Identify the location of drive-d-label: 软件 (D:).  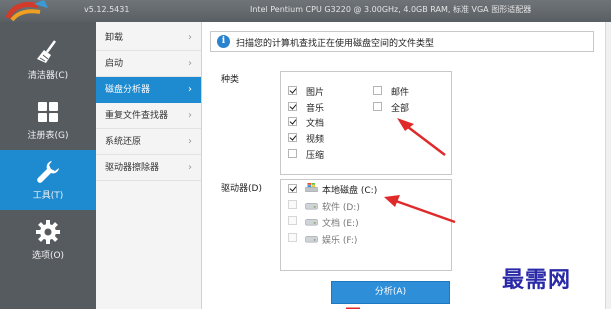
(341, 208).